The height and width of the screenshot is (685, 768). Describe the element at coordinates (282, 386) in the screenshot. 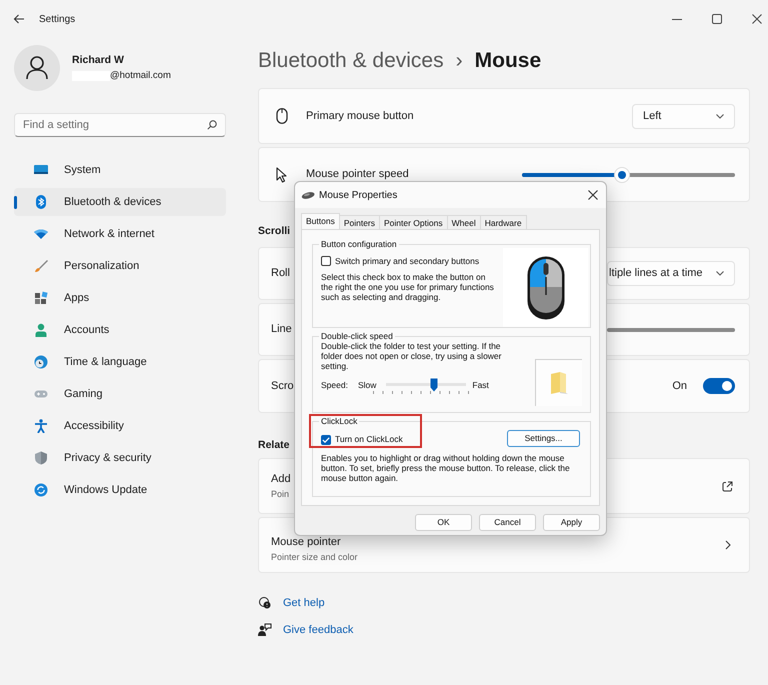

I see `card-title: Scro` at that location.